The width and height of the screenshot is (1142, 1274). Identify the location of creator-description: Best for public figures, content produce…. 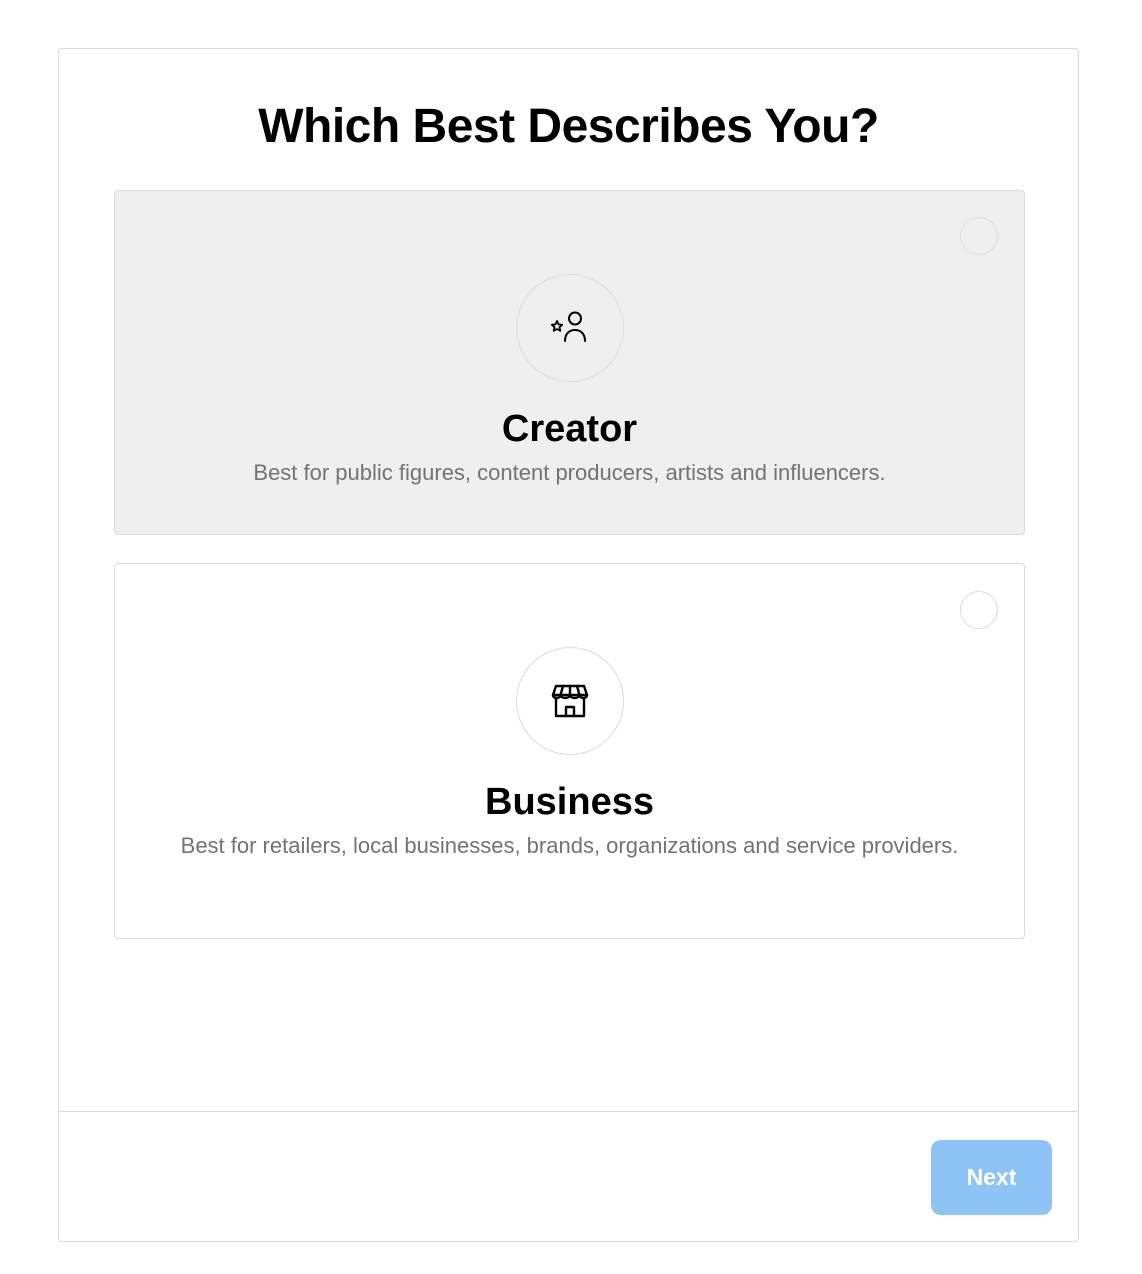
(569, 472).